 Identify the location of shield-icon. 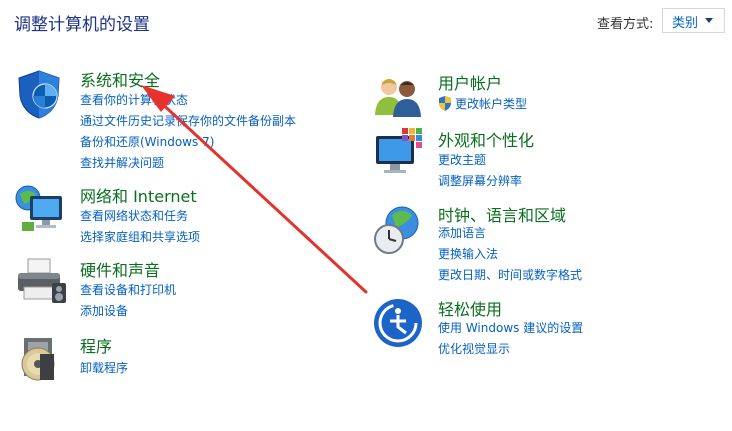
(41, 95).